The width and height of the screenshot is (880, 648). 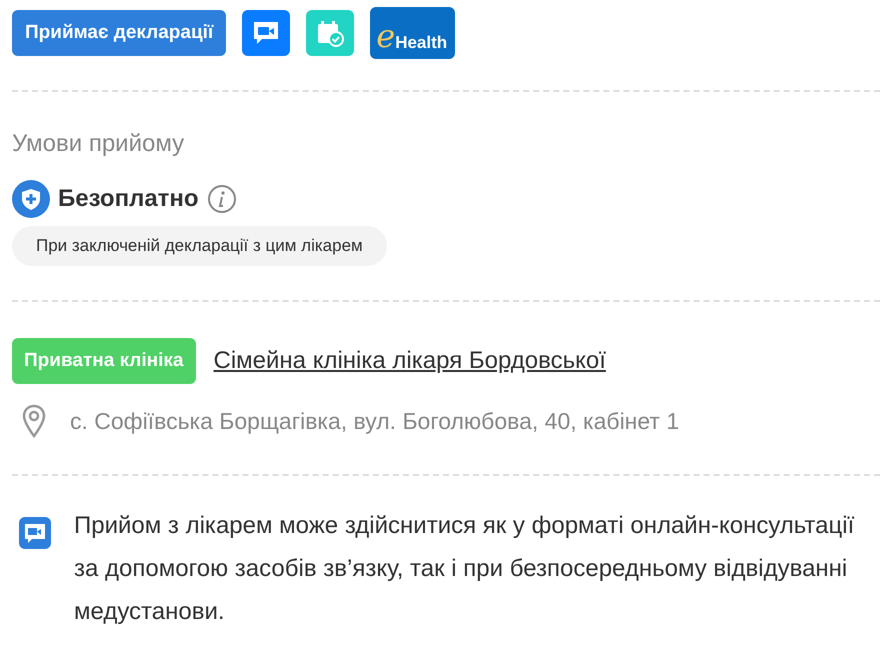 I want to click on declaration-badge: Приймає декларації, so click(x=119, y=33).